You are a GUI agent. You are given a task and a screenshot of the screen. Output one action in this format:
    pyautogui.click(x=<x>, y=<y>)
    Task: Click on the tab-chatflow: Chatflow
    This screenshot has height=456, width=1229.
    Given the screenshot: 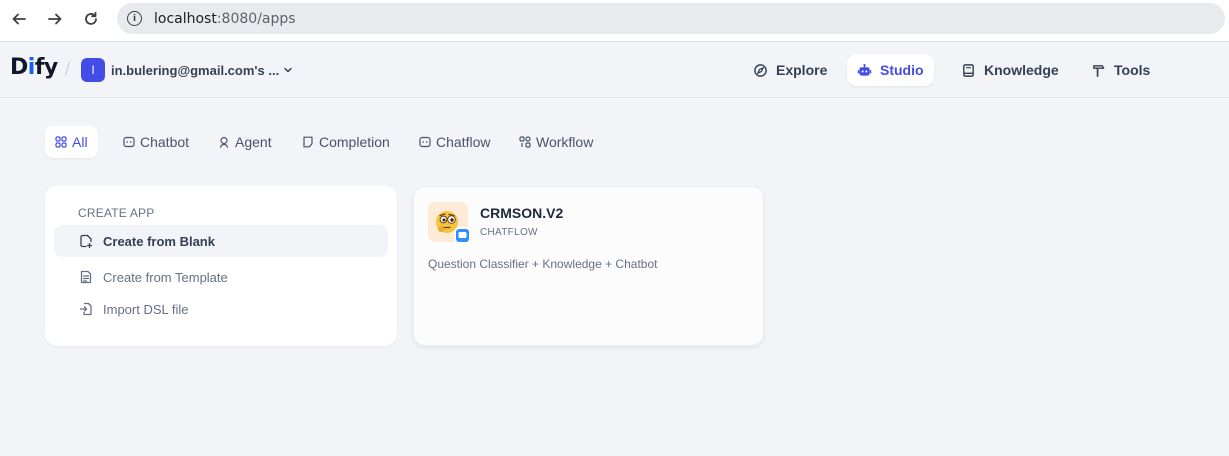 What is the action you would take?
    pyautogui.click(x=454, y=142)
    